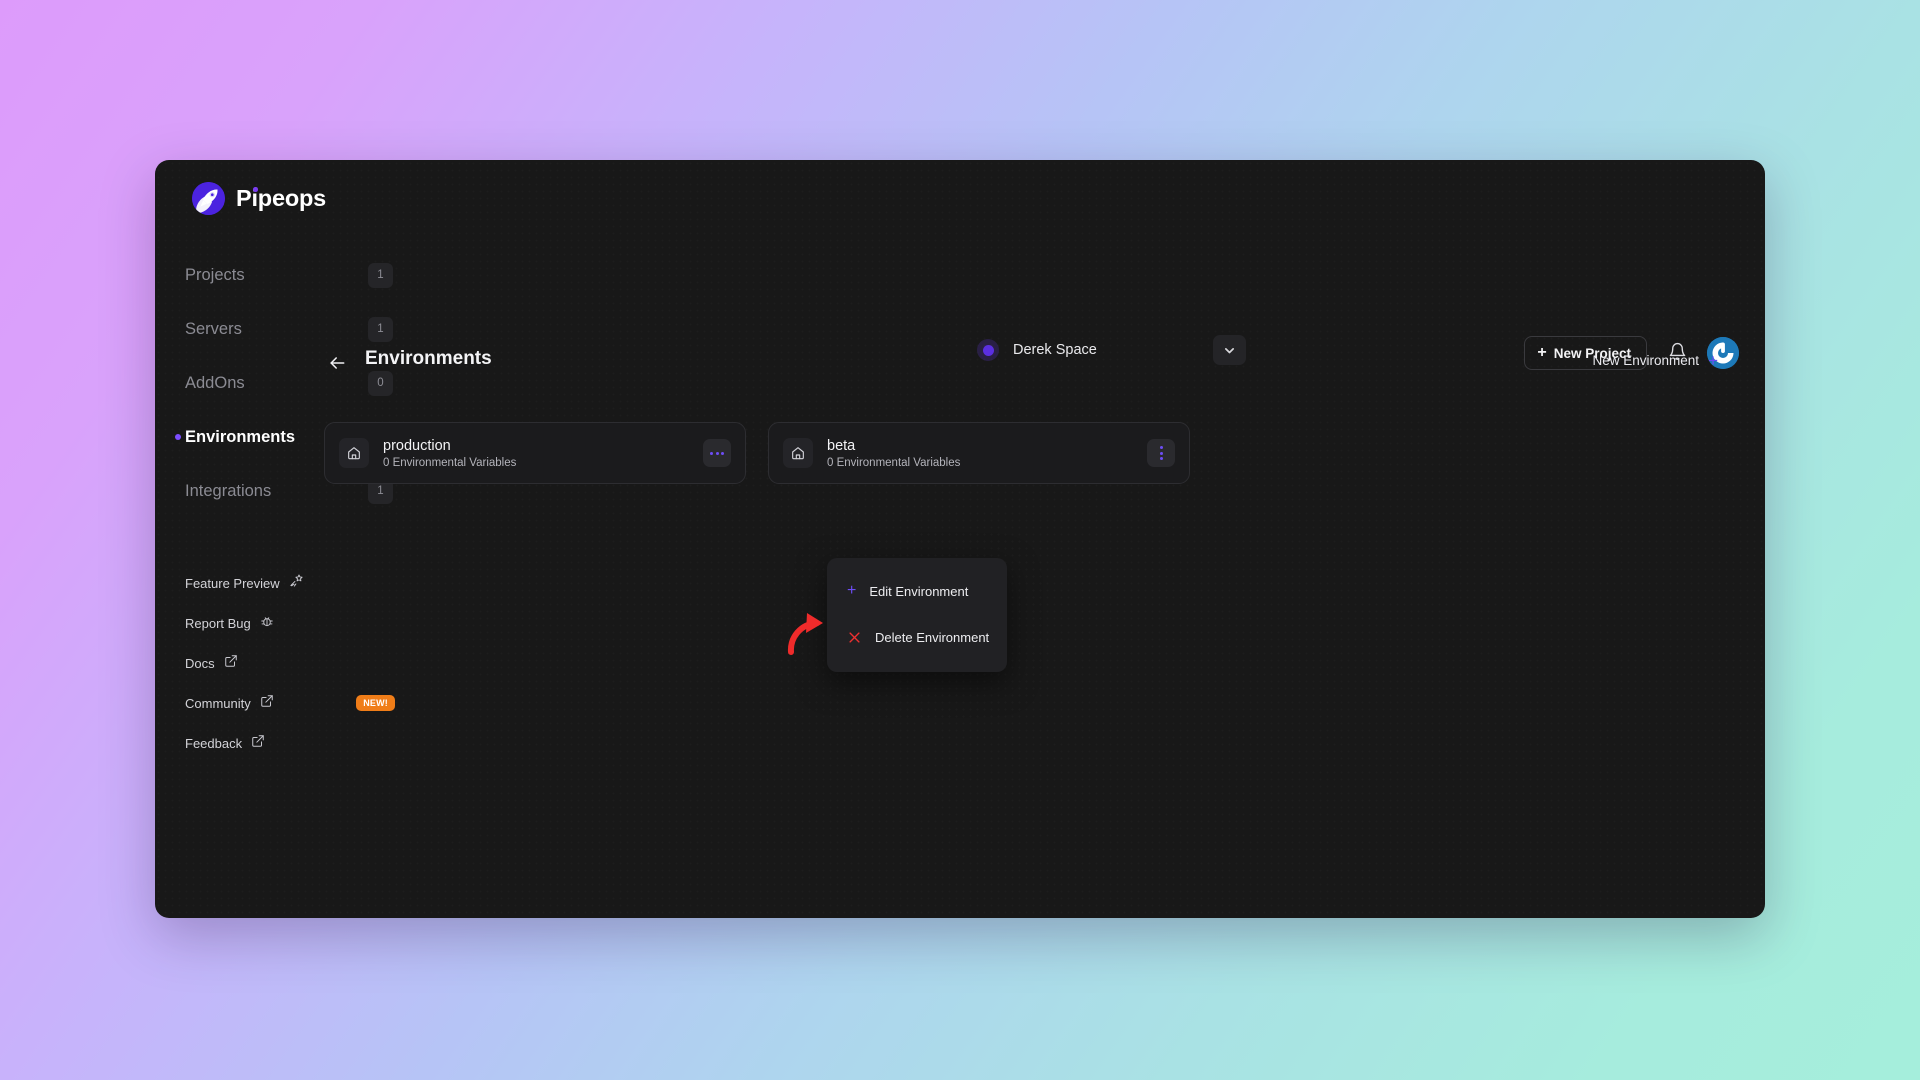 The width and height of the screenshot is (1920, 1080). I want to click on sidebar-link-label: Docs, so click(200, 663).